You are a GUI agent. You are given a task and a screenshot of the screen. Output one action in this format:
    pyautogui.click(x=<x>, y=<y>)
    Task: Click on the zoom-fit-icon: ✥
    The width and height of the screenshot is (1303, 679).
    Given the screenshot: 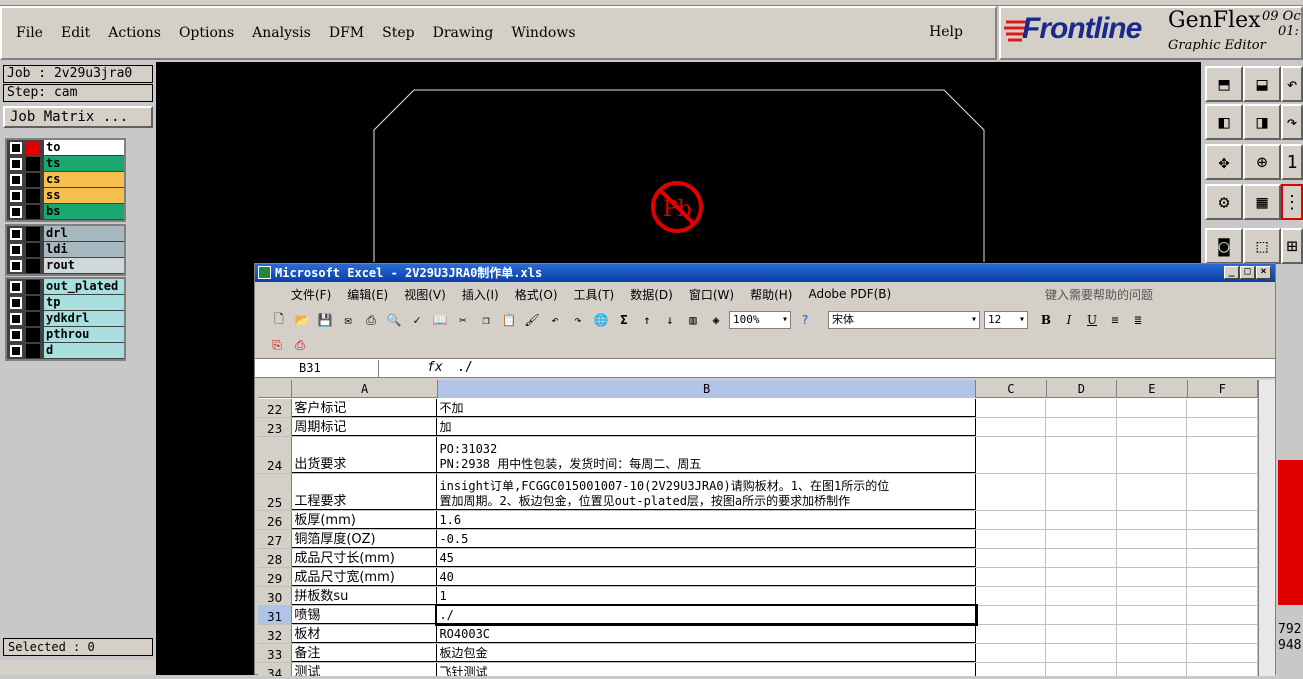 What is the action you would take?
    pyautogui.click(x=1224, y=162)
    